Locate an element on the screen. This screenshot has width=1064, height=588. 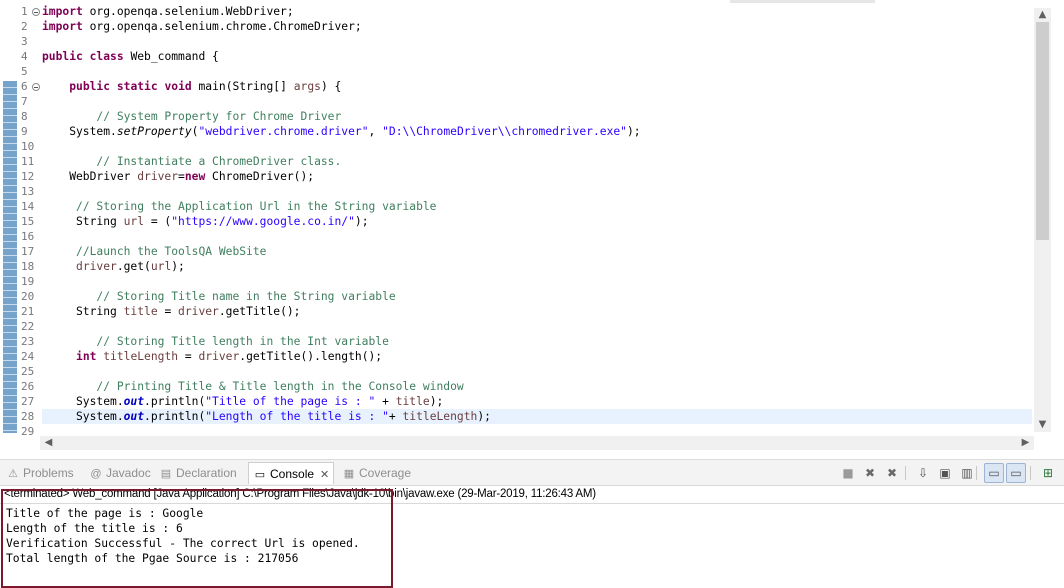
code-line: // Instantiate a ChromeDriver class. is located at coordinates (537, 161).